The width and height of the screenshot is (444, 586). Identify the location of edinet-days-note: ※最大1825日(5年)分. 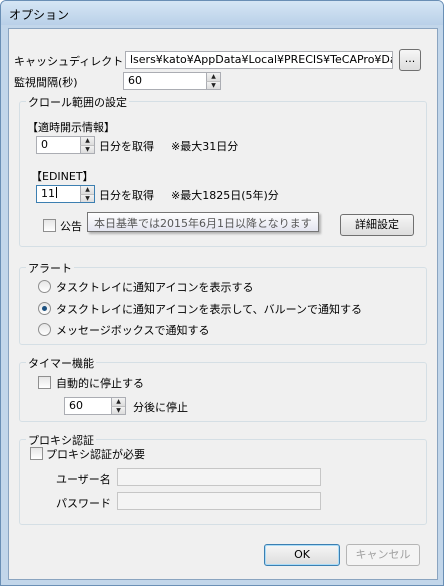
(225, 195).